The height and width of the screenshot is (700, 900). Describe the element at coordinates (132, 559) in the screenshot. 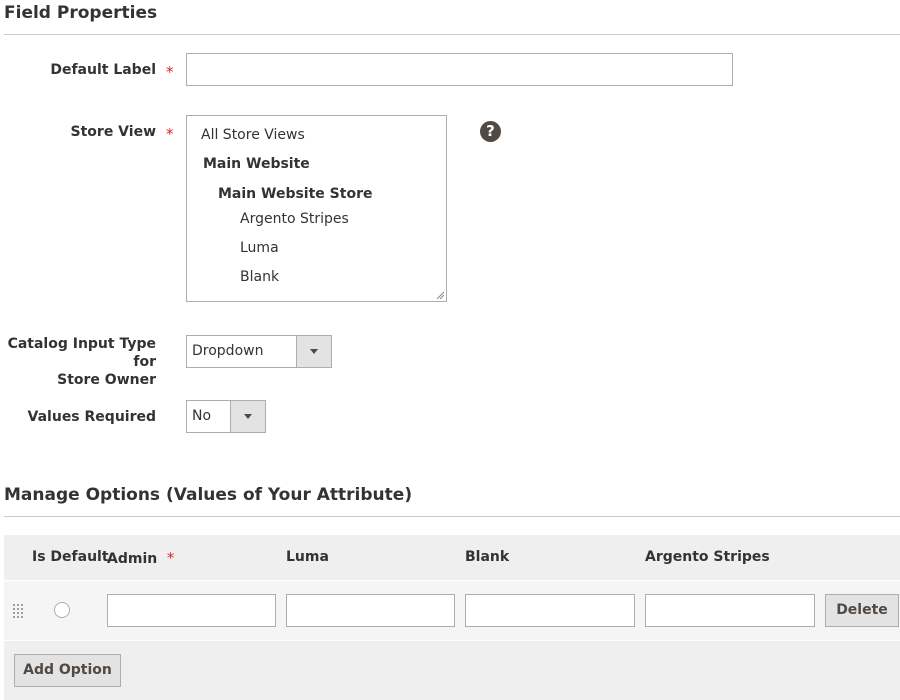

I see `column-header-admin-text: Admin` at that location.